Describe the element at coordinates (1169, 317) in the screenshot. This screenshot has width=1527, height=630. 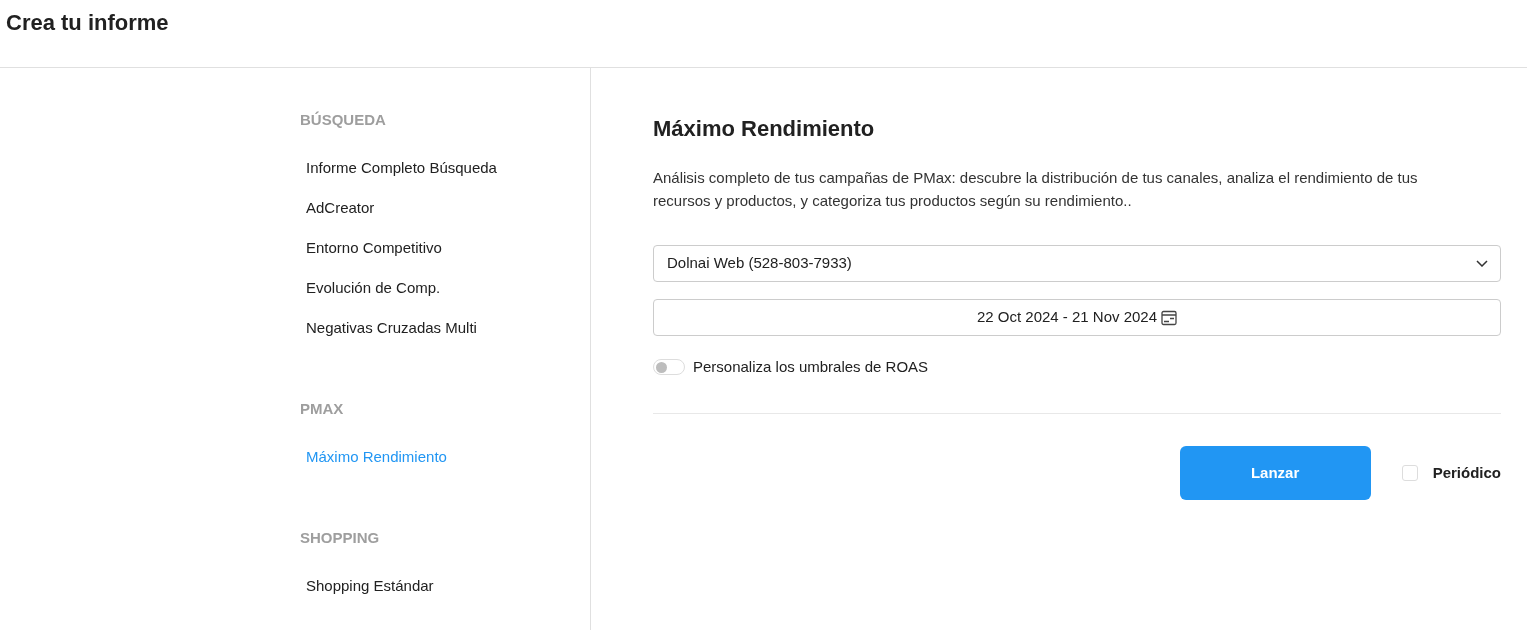
I see `calendar-icon` at that location.